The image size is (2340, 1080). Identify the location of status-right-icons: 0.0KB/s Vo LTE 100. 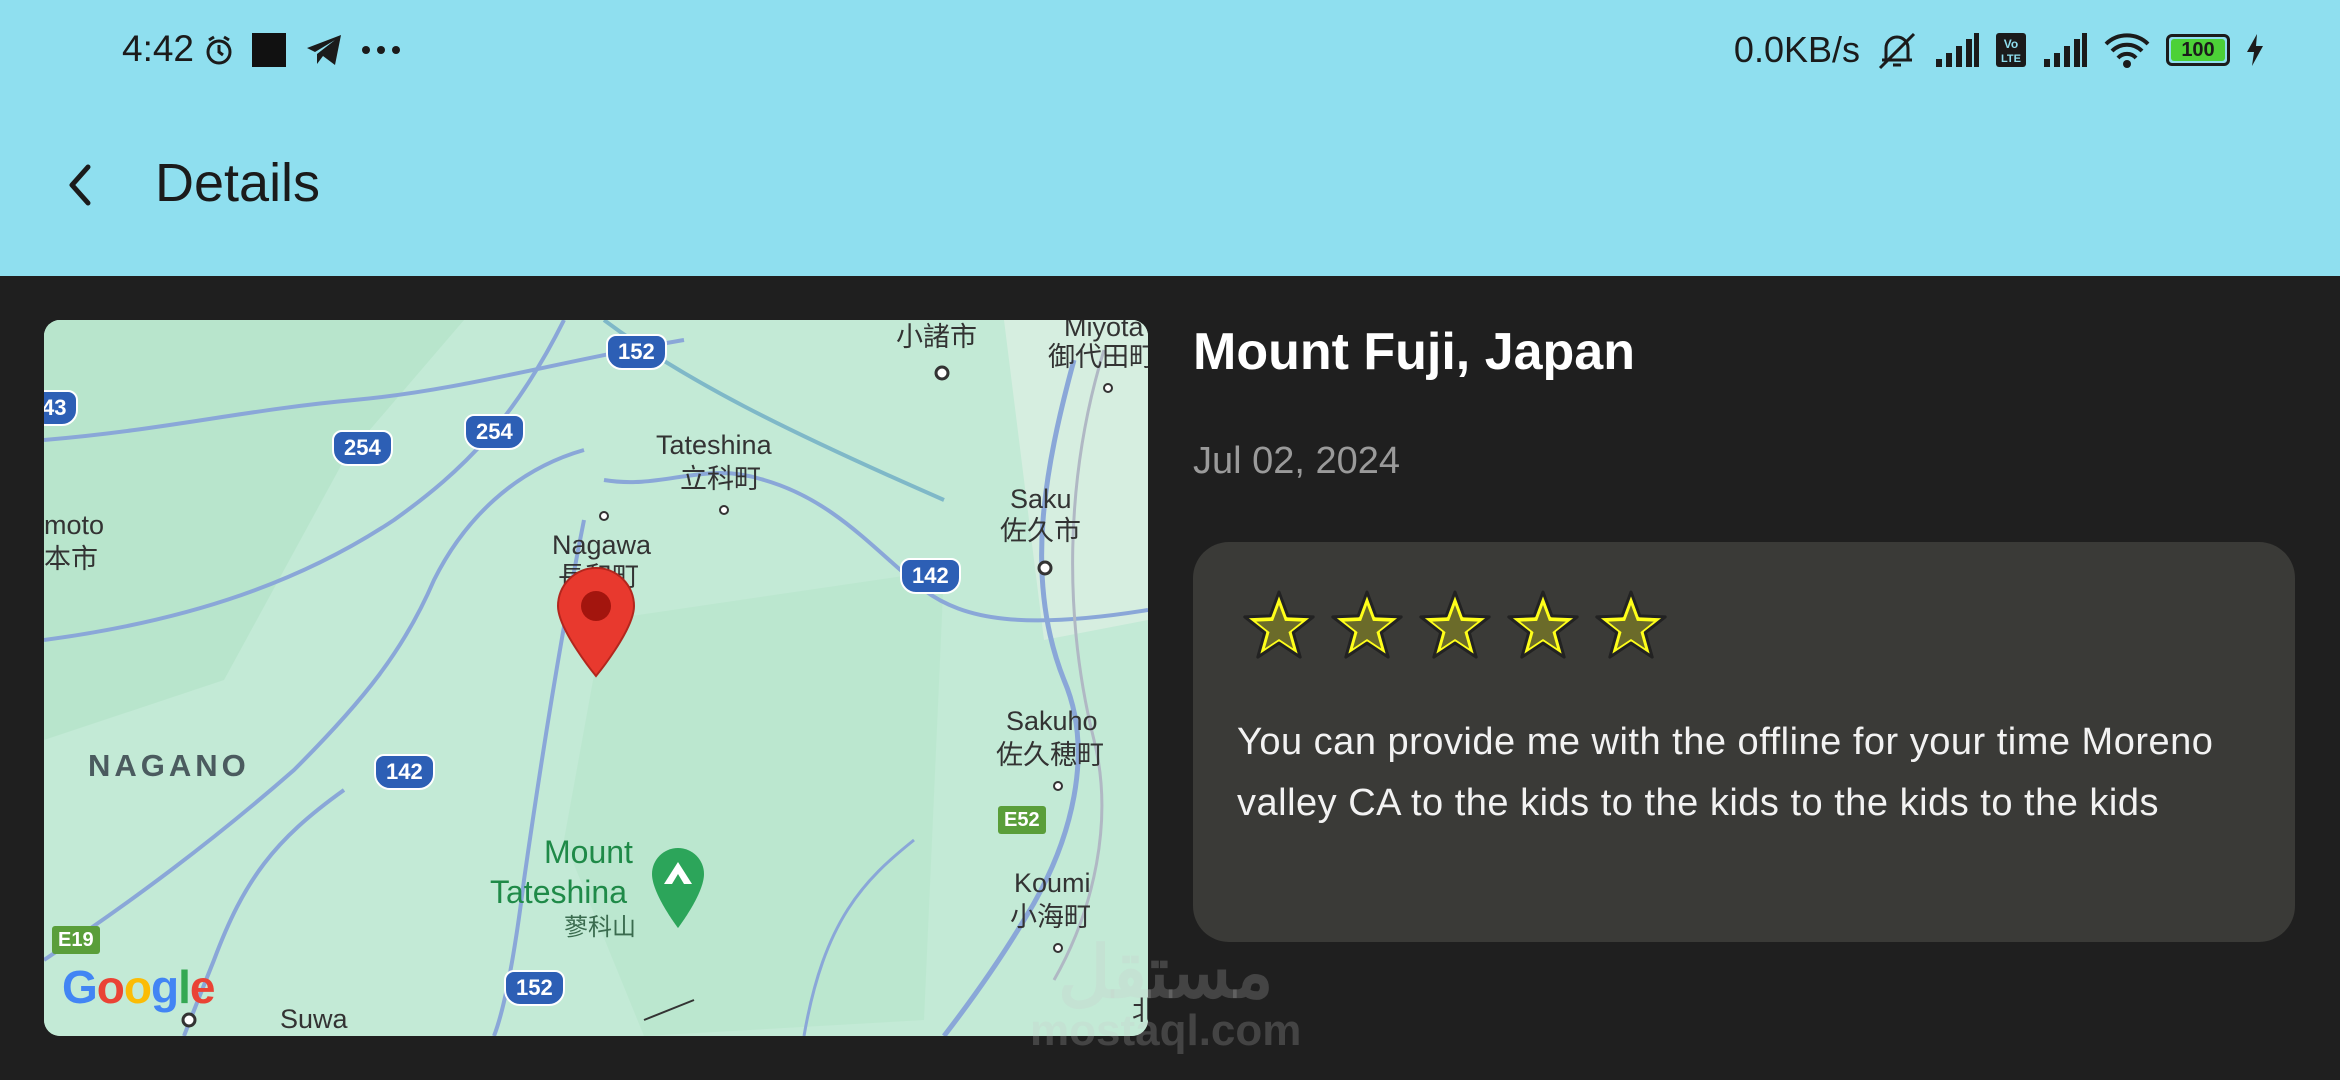
(1999, 50).